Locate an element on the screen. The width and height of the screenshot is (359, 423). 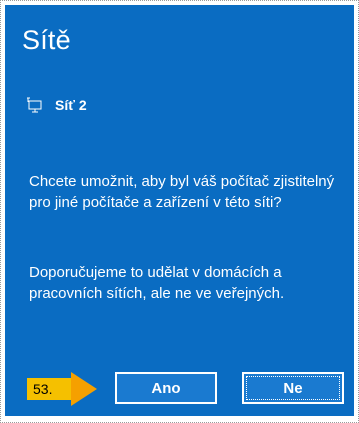
network-ethernet-icon is located at coordinates (34, 105).